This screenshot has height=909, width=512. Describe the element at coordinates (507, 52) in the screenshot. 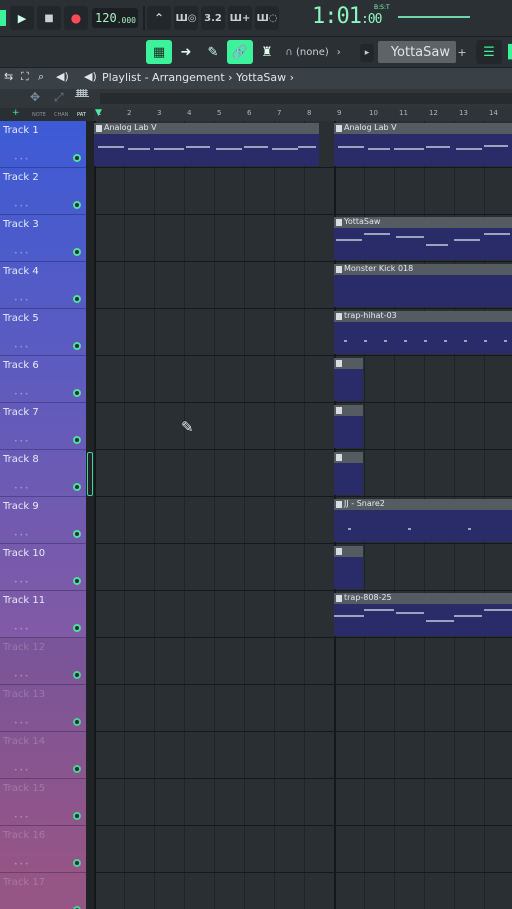

I see `more-button: ▐` at that location.